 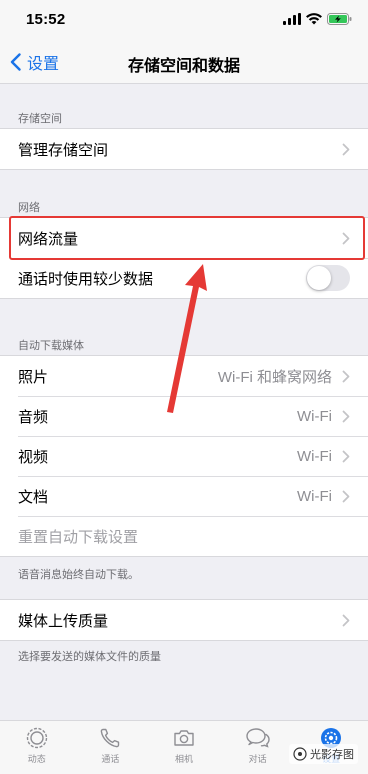 What do you see at coordinates (184, 747) in the screenshot?
I see `tab-camera: 相机` at bounding box center [184, 747].